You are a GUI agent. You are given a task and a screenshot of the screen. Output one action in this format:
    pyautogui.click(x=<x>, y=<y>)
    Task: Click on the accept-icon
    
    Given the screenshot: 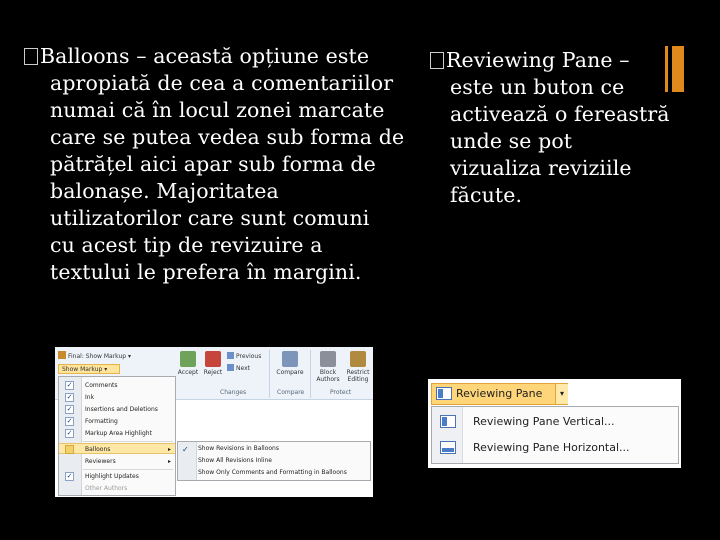 What is the action you would take?
    pyautogui.click(x=188, y=359)
    